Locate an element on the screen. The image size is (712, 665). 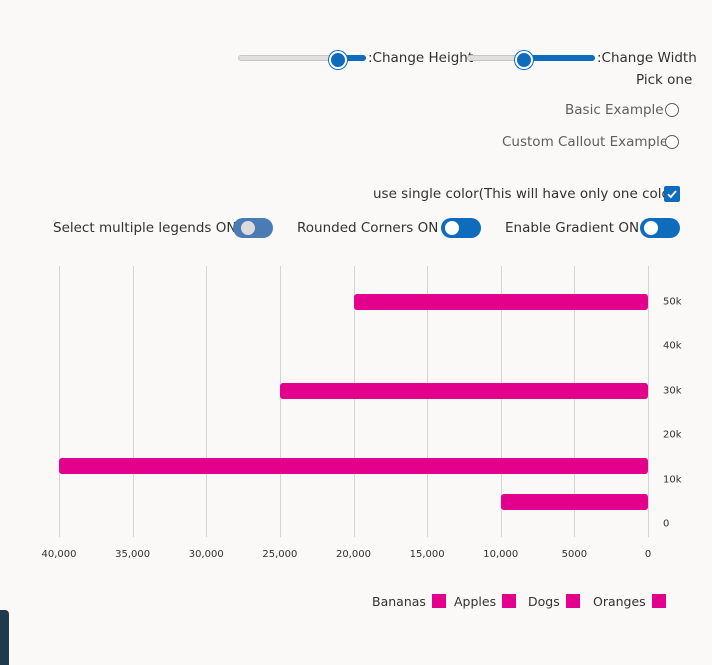
legend-item-dogs: Dogs is located at coordinates (554, 601).